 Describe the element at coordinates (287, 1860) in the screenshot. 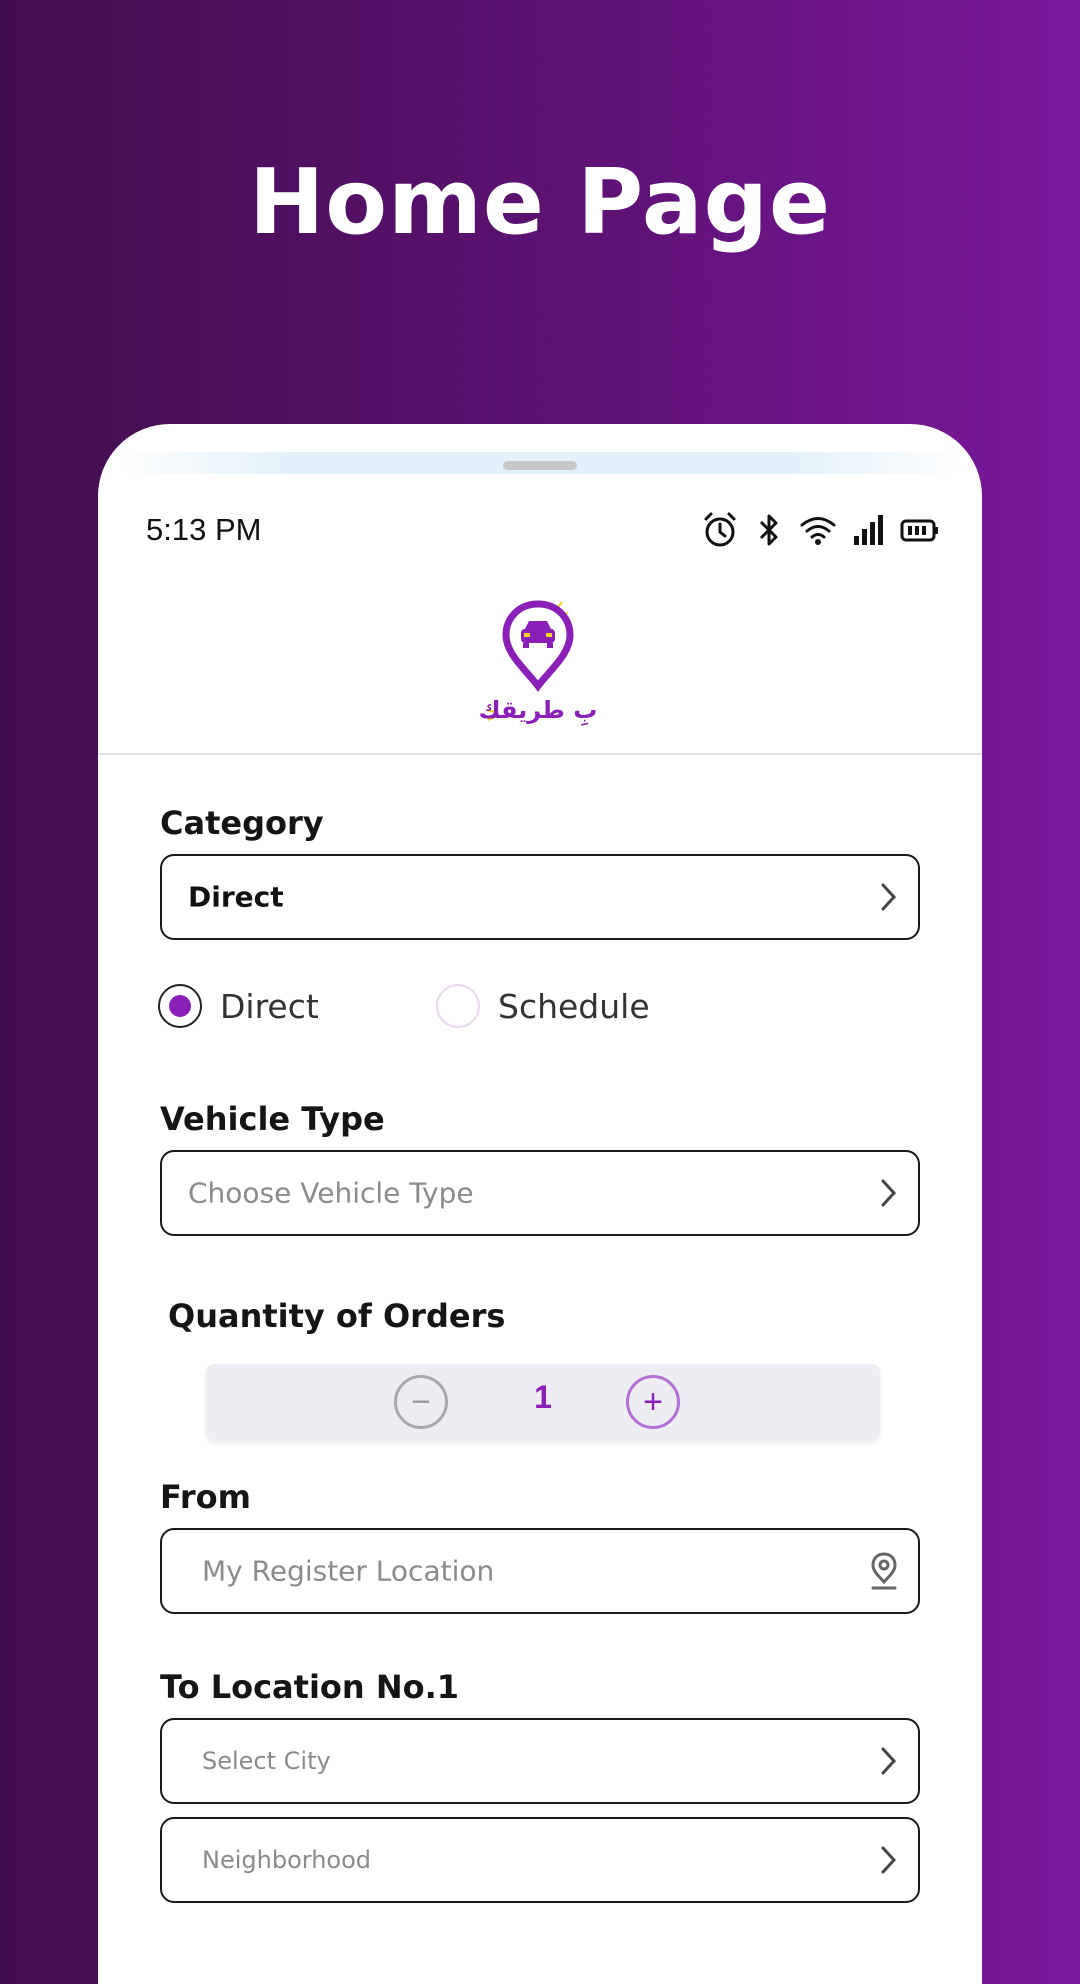

I see `neighborhood-placeholder: Neighborhood` at that location.